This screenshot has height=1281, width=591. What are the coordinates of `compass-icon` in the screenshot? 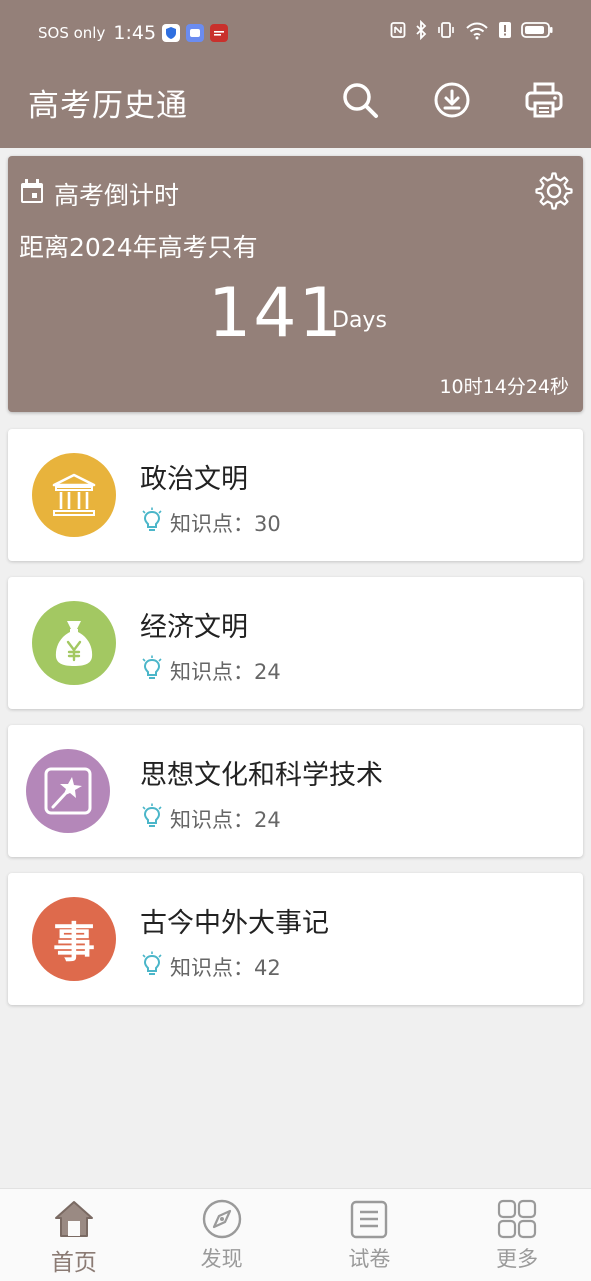 It's located at (222, 1221).